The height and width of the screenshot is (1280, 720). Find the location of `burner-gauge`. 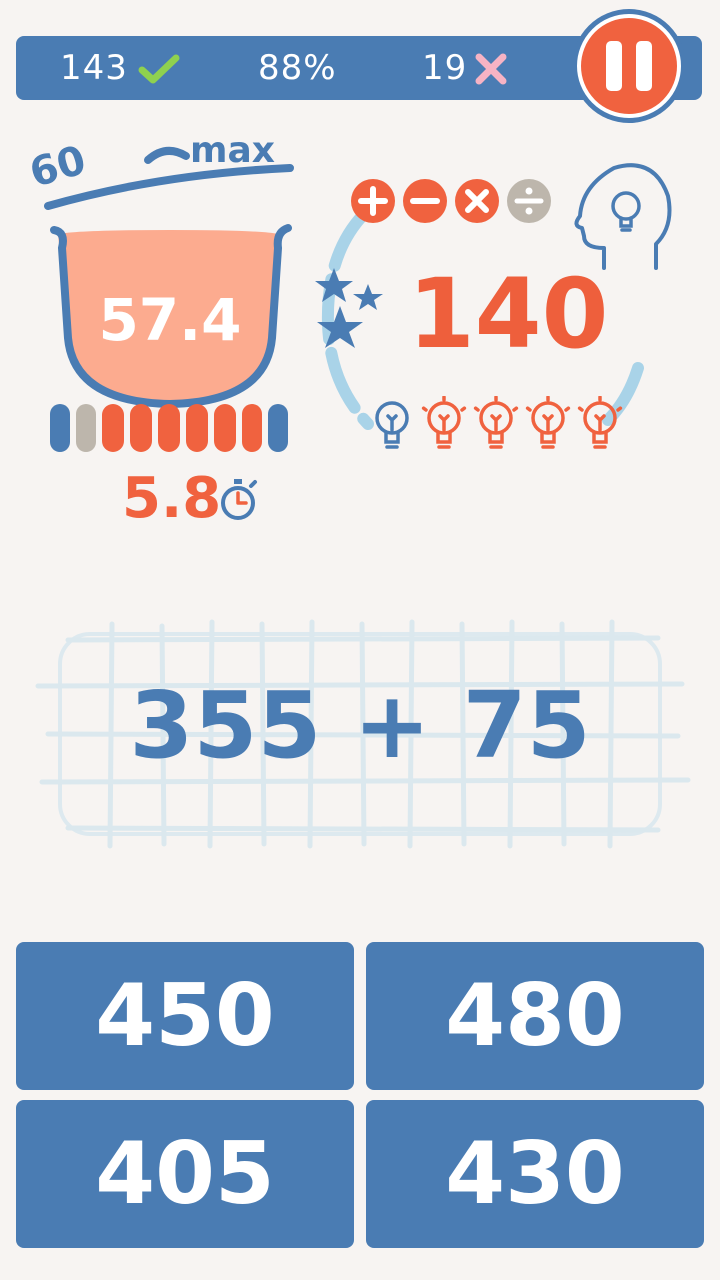

burner-gauge is located at coordinates (169, 428).